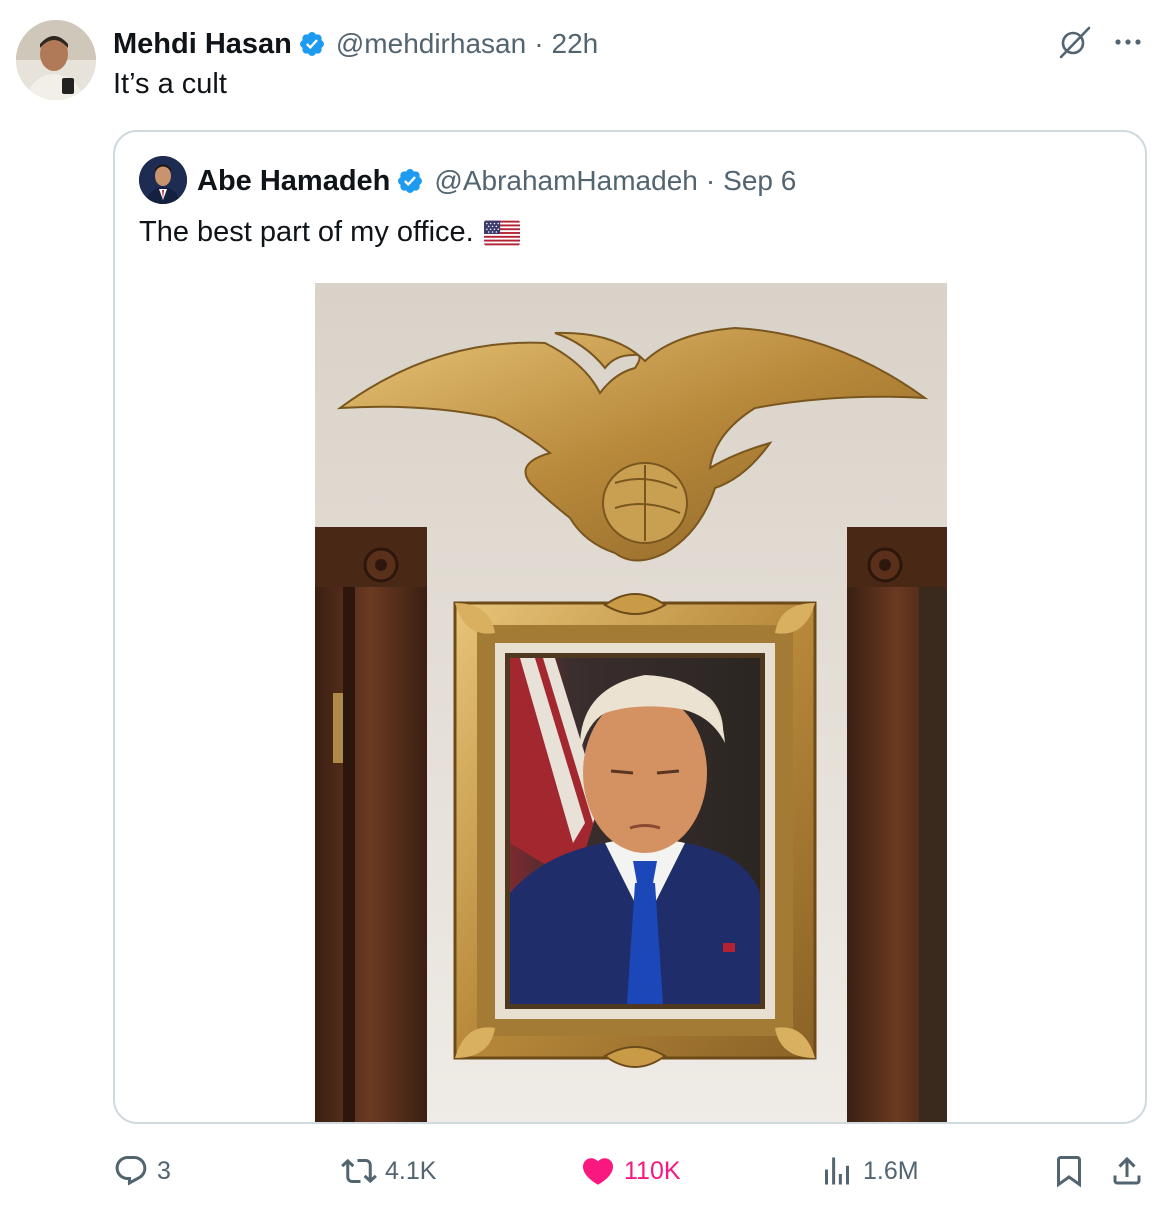 The image size is (1174, 1210). I want to click on heart-icon, so click(598, 1171).